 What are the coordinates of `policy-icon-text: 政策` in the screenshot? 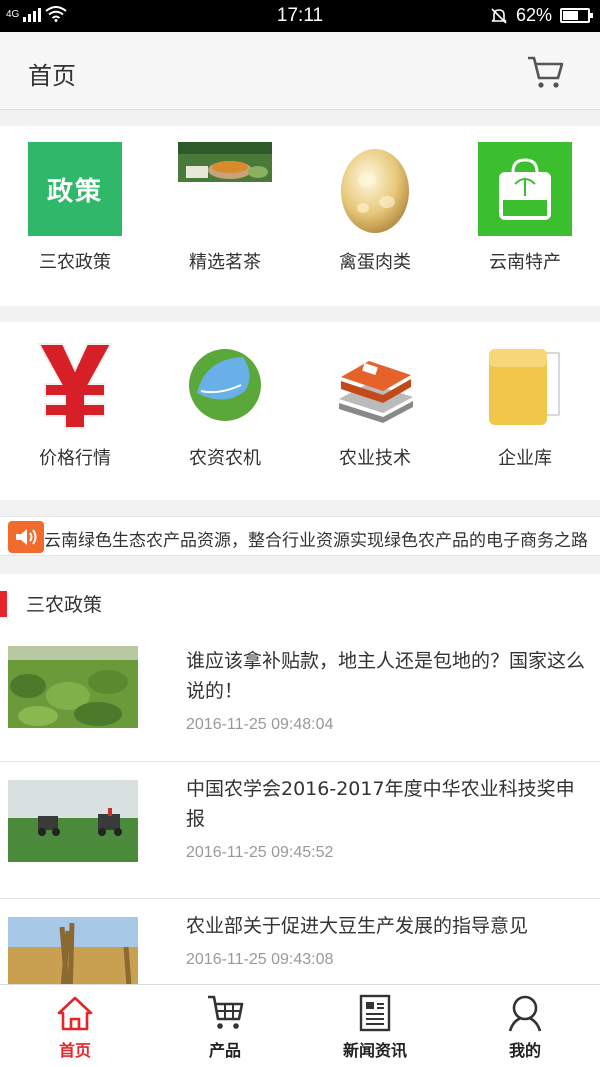 It's located at (74, 191).